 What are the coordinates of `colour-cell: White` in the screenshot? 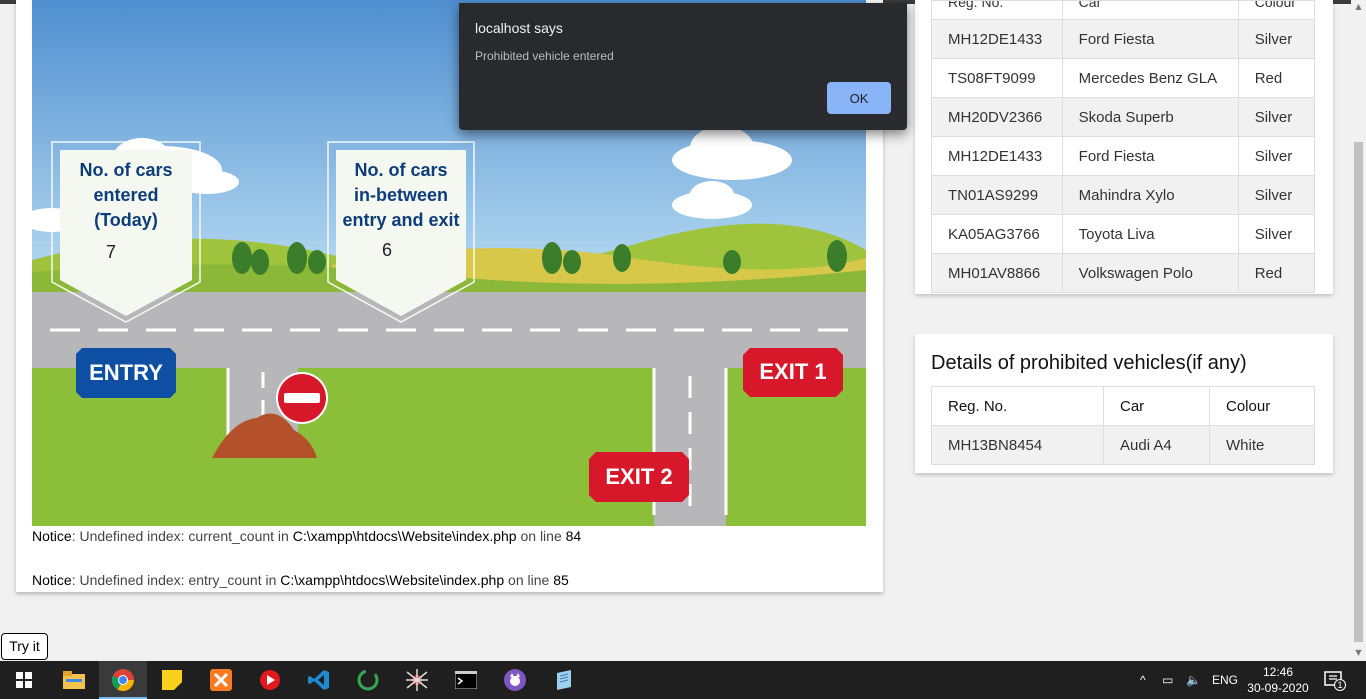 It's located at (1262, 445).